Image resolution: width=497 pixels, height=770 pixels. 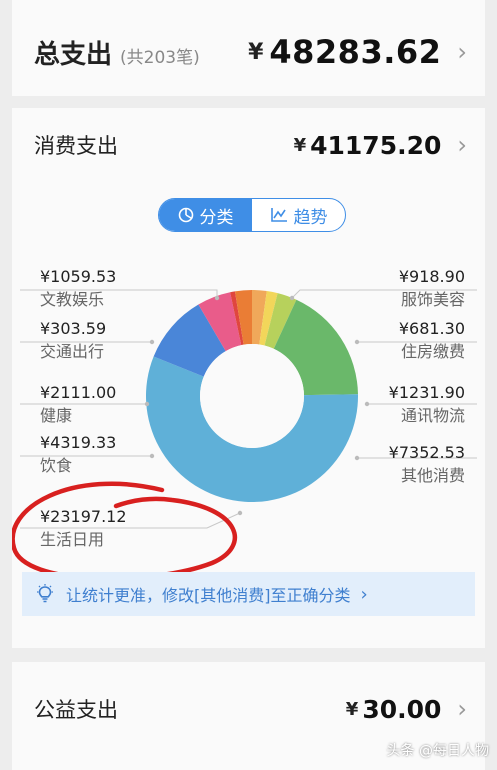 What do you see at coordinates (72, 539) in the screenshot?
I see `legend-name: 生活日用` at bounding box center [72, 539].